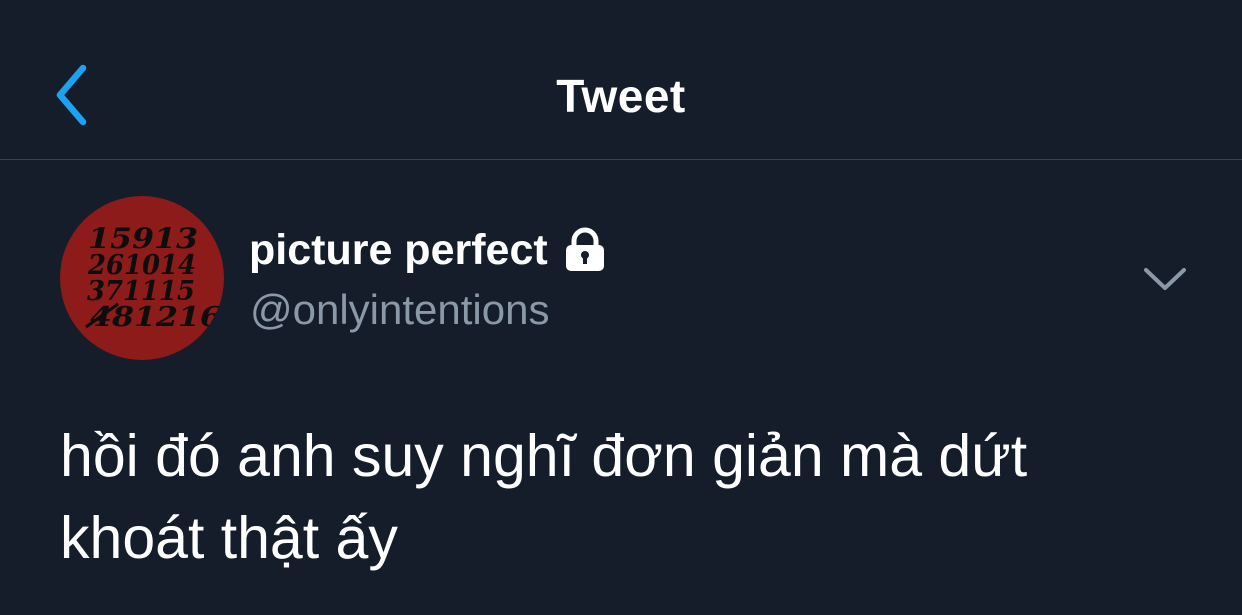 This screenshot has height=615, width=1242. I want to click on tweet-options-button, so click(1165, 278).